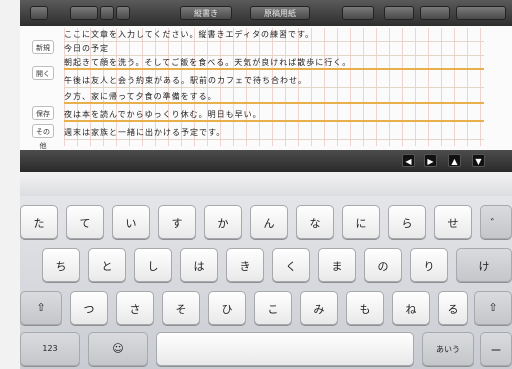 The image size is (512, 369). I want to click on new-button: 新規, so click(43, 47).